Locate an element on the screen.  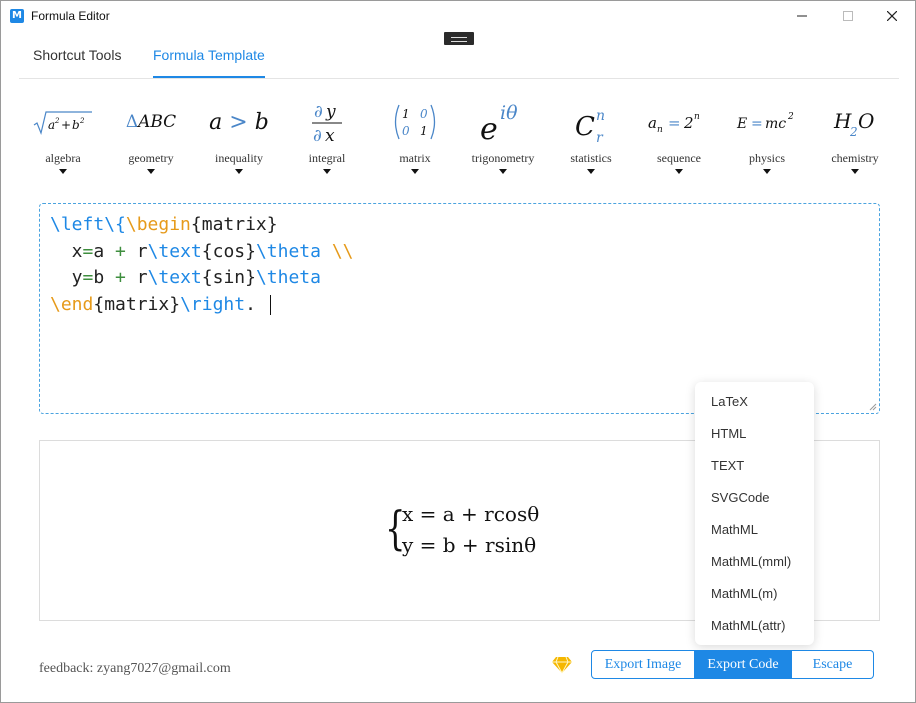
code-line-3: y=b + r\text{sin}\theta is located at coordinates (185, 277).